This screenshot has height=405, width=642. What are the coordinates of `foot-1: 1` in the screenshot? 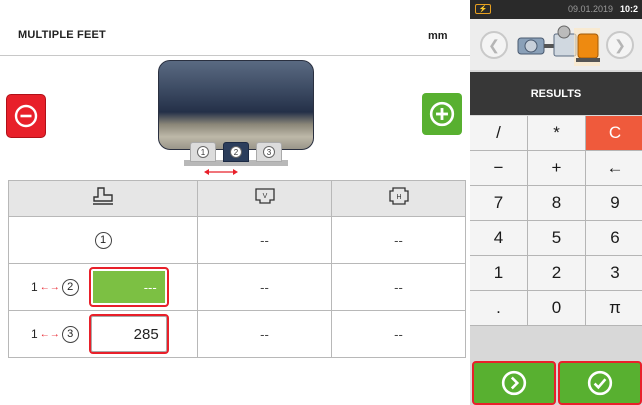 It's located at (203, 152).